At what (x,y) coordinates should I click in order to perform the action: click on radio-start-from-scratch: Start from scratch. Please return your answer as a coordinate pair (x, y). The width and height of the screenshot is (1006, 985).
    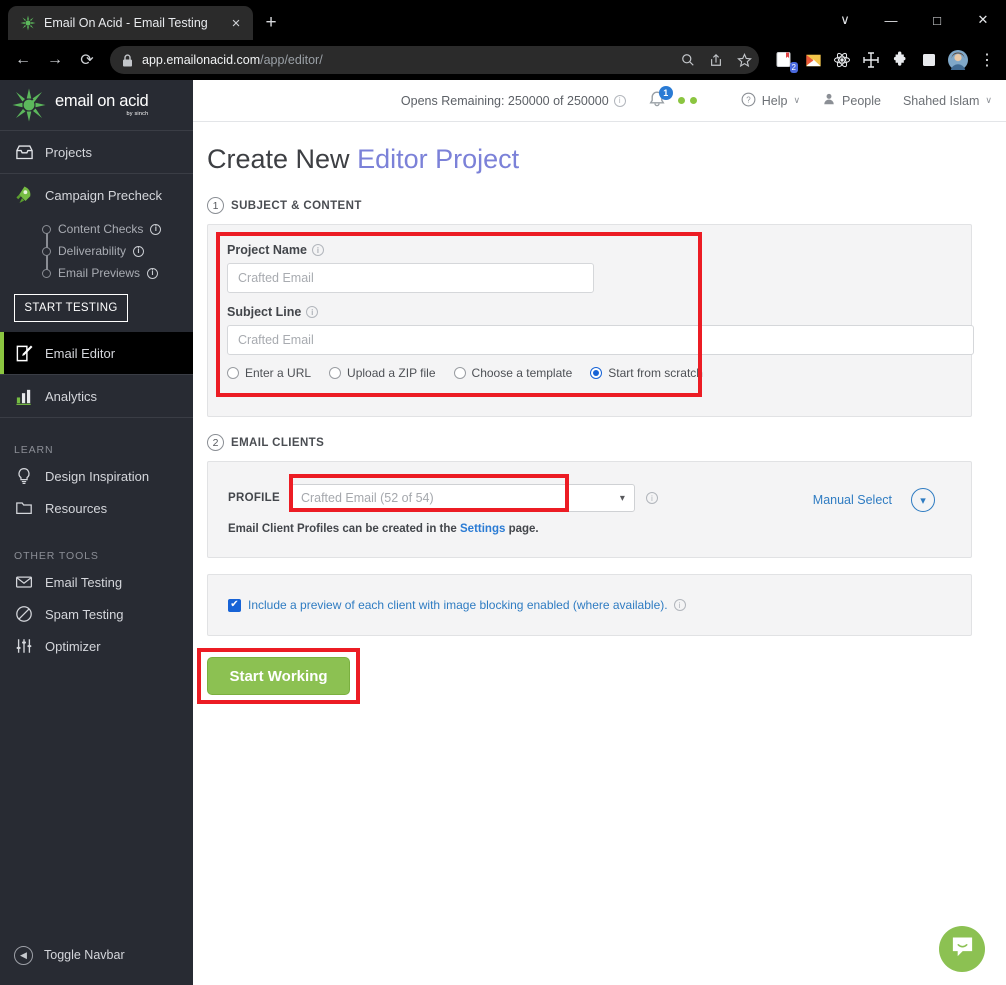
    Looking at the image, I should click on (646, 373).